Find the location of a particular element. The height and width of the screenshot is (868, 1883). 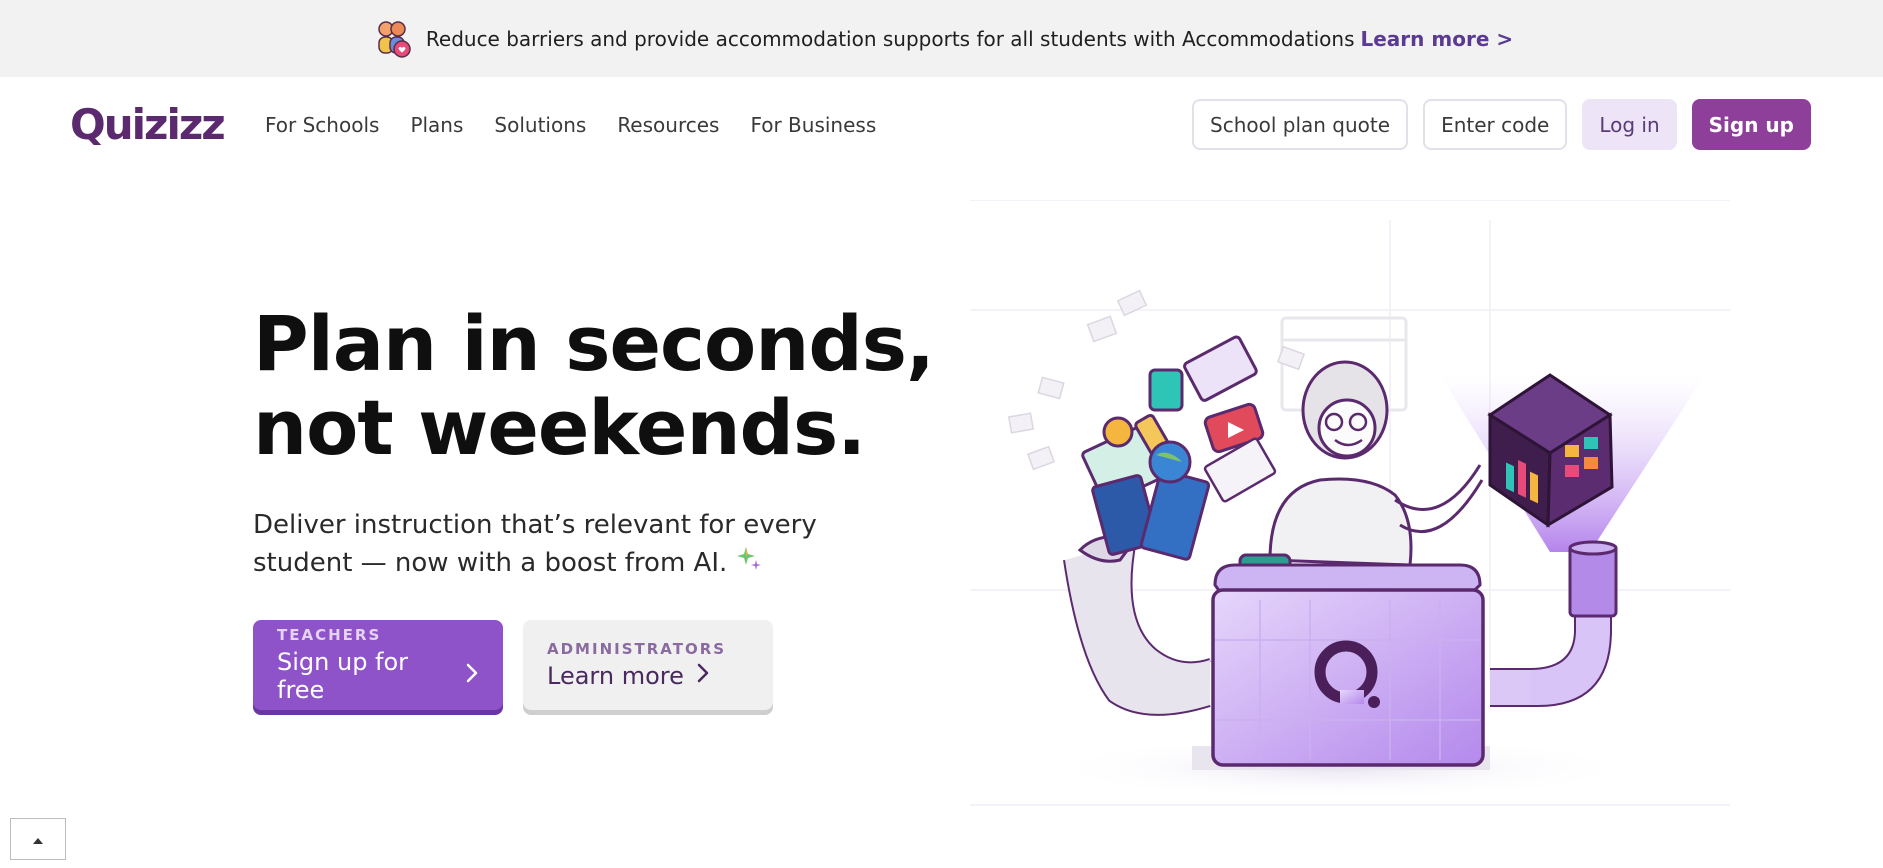

teachers-signup-cta: TEACHERS Sign up for free is located at coordinates (378, 665).